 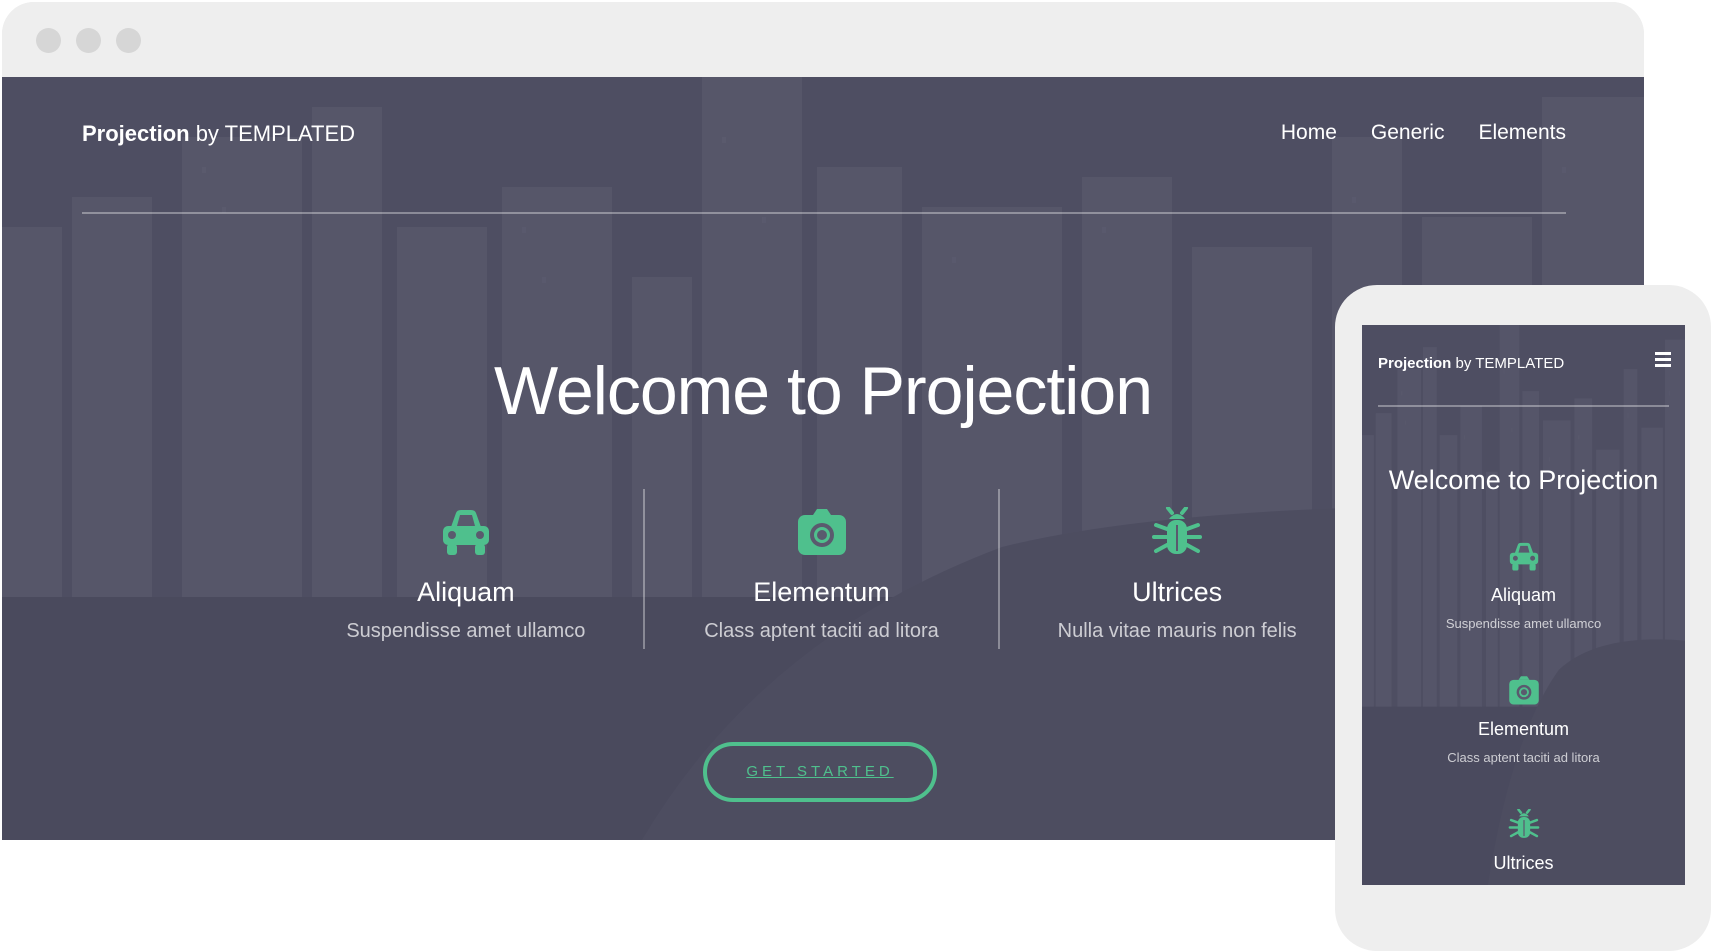 I want to click on feature-subtitle: Nulla vitae mauris non felis, so click(x=1177, y=631).